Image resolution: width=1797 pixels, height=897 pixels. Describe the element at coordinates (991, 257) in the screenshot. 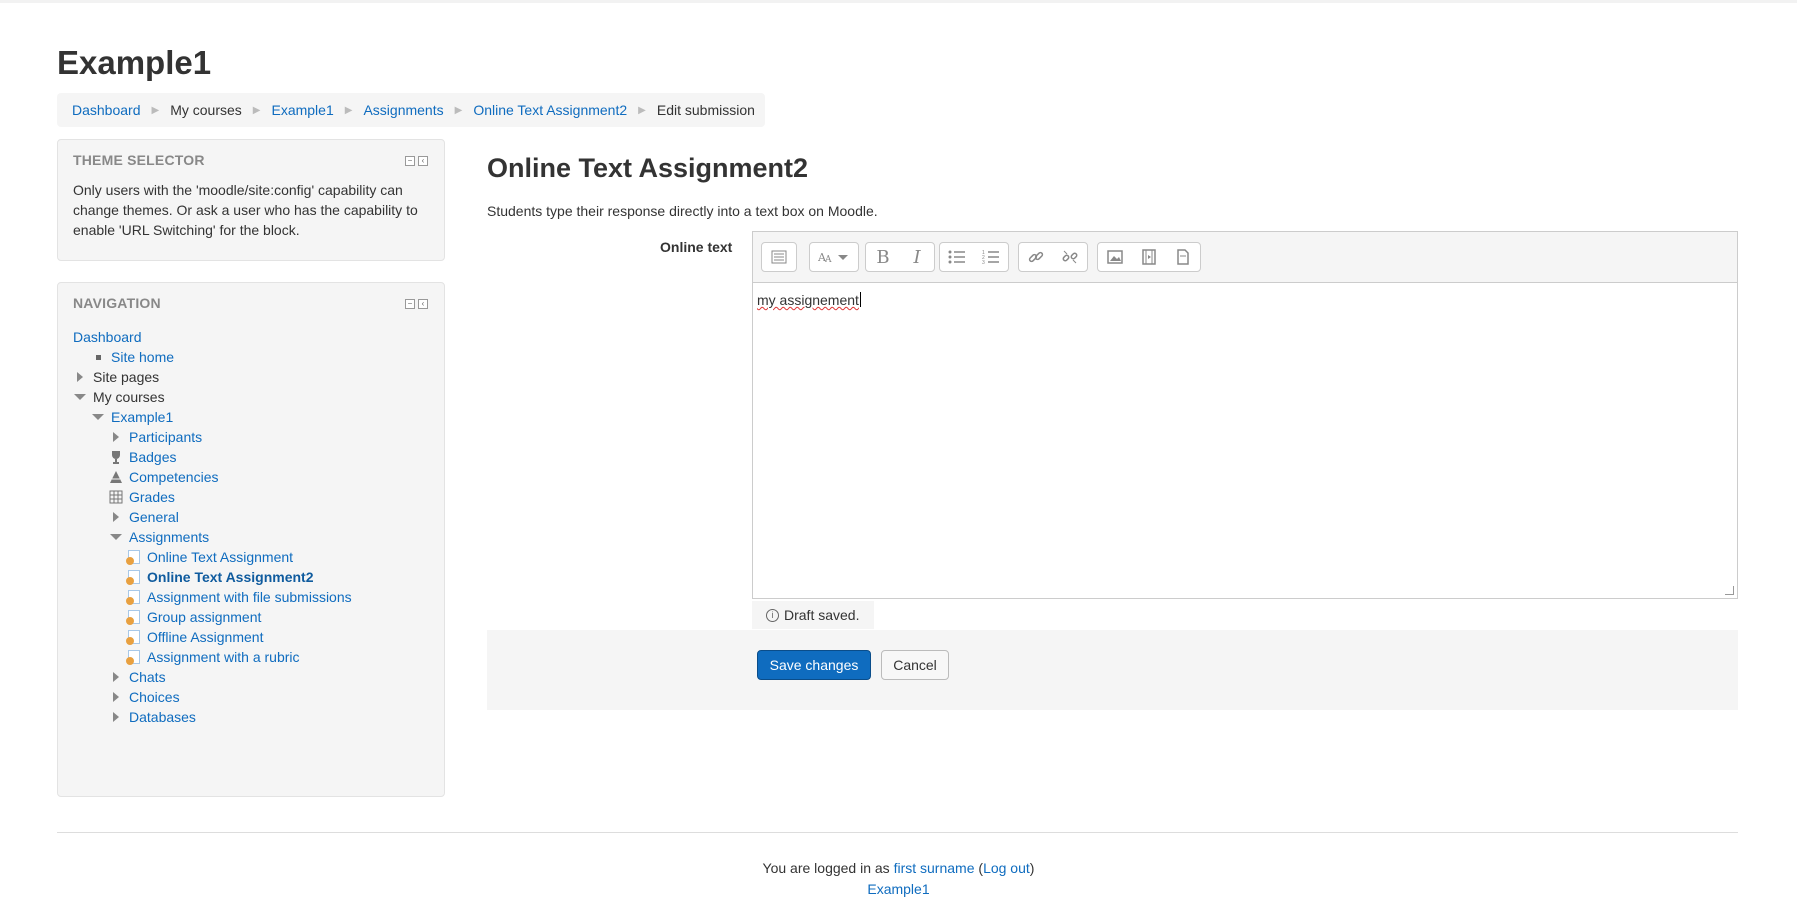

I see `ordered-list-icon: 123` at that location.